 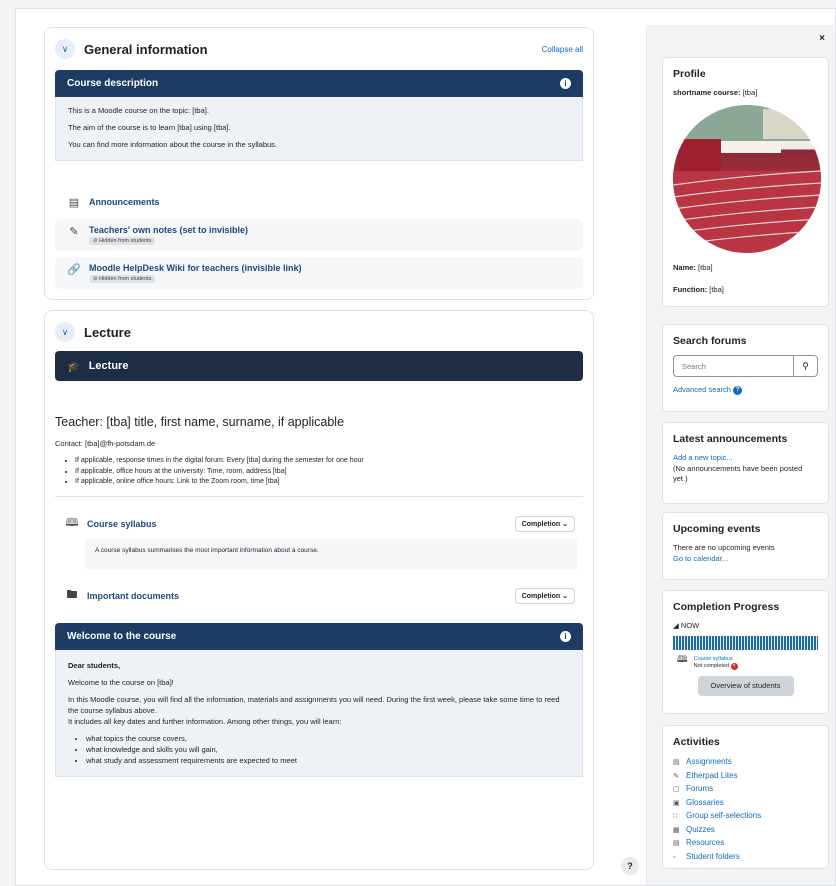 I want to click on forum-icon: ▢, so click(x=676, y=789).